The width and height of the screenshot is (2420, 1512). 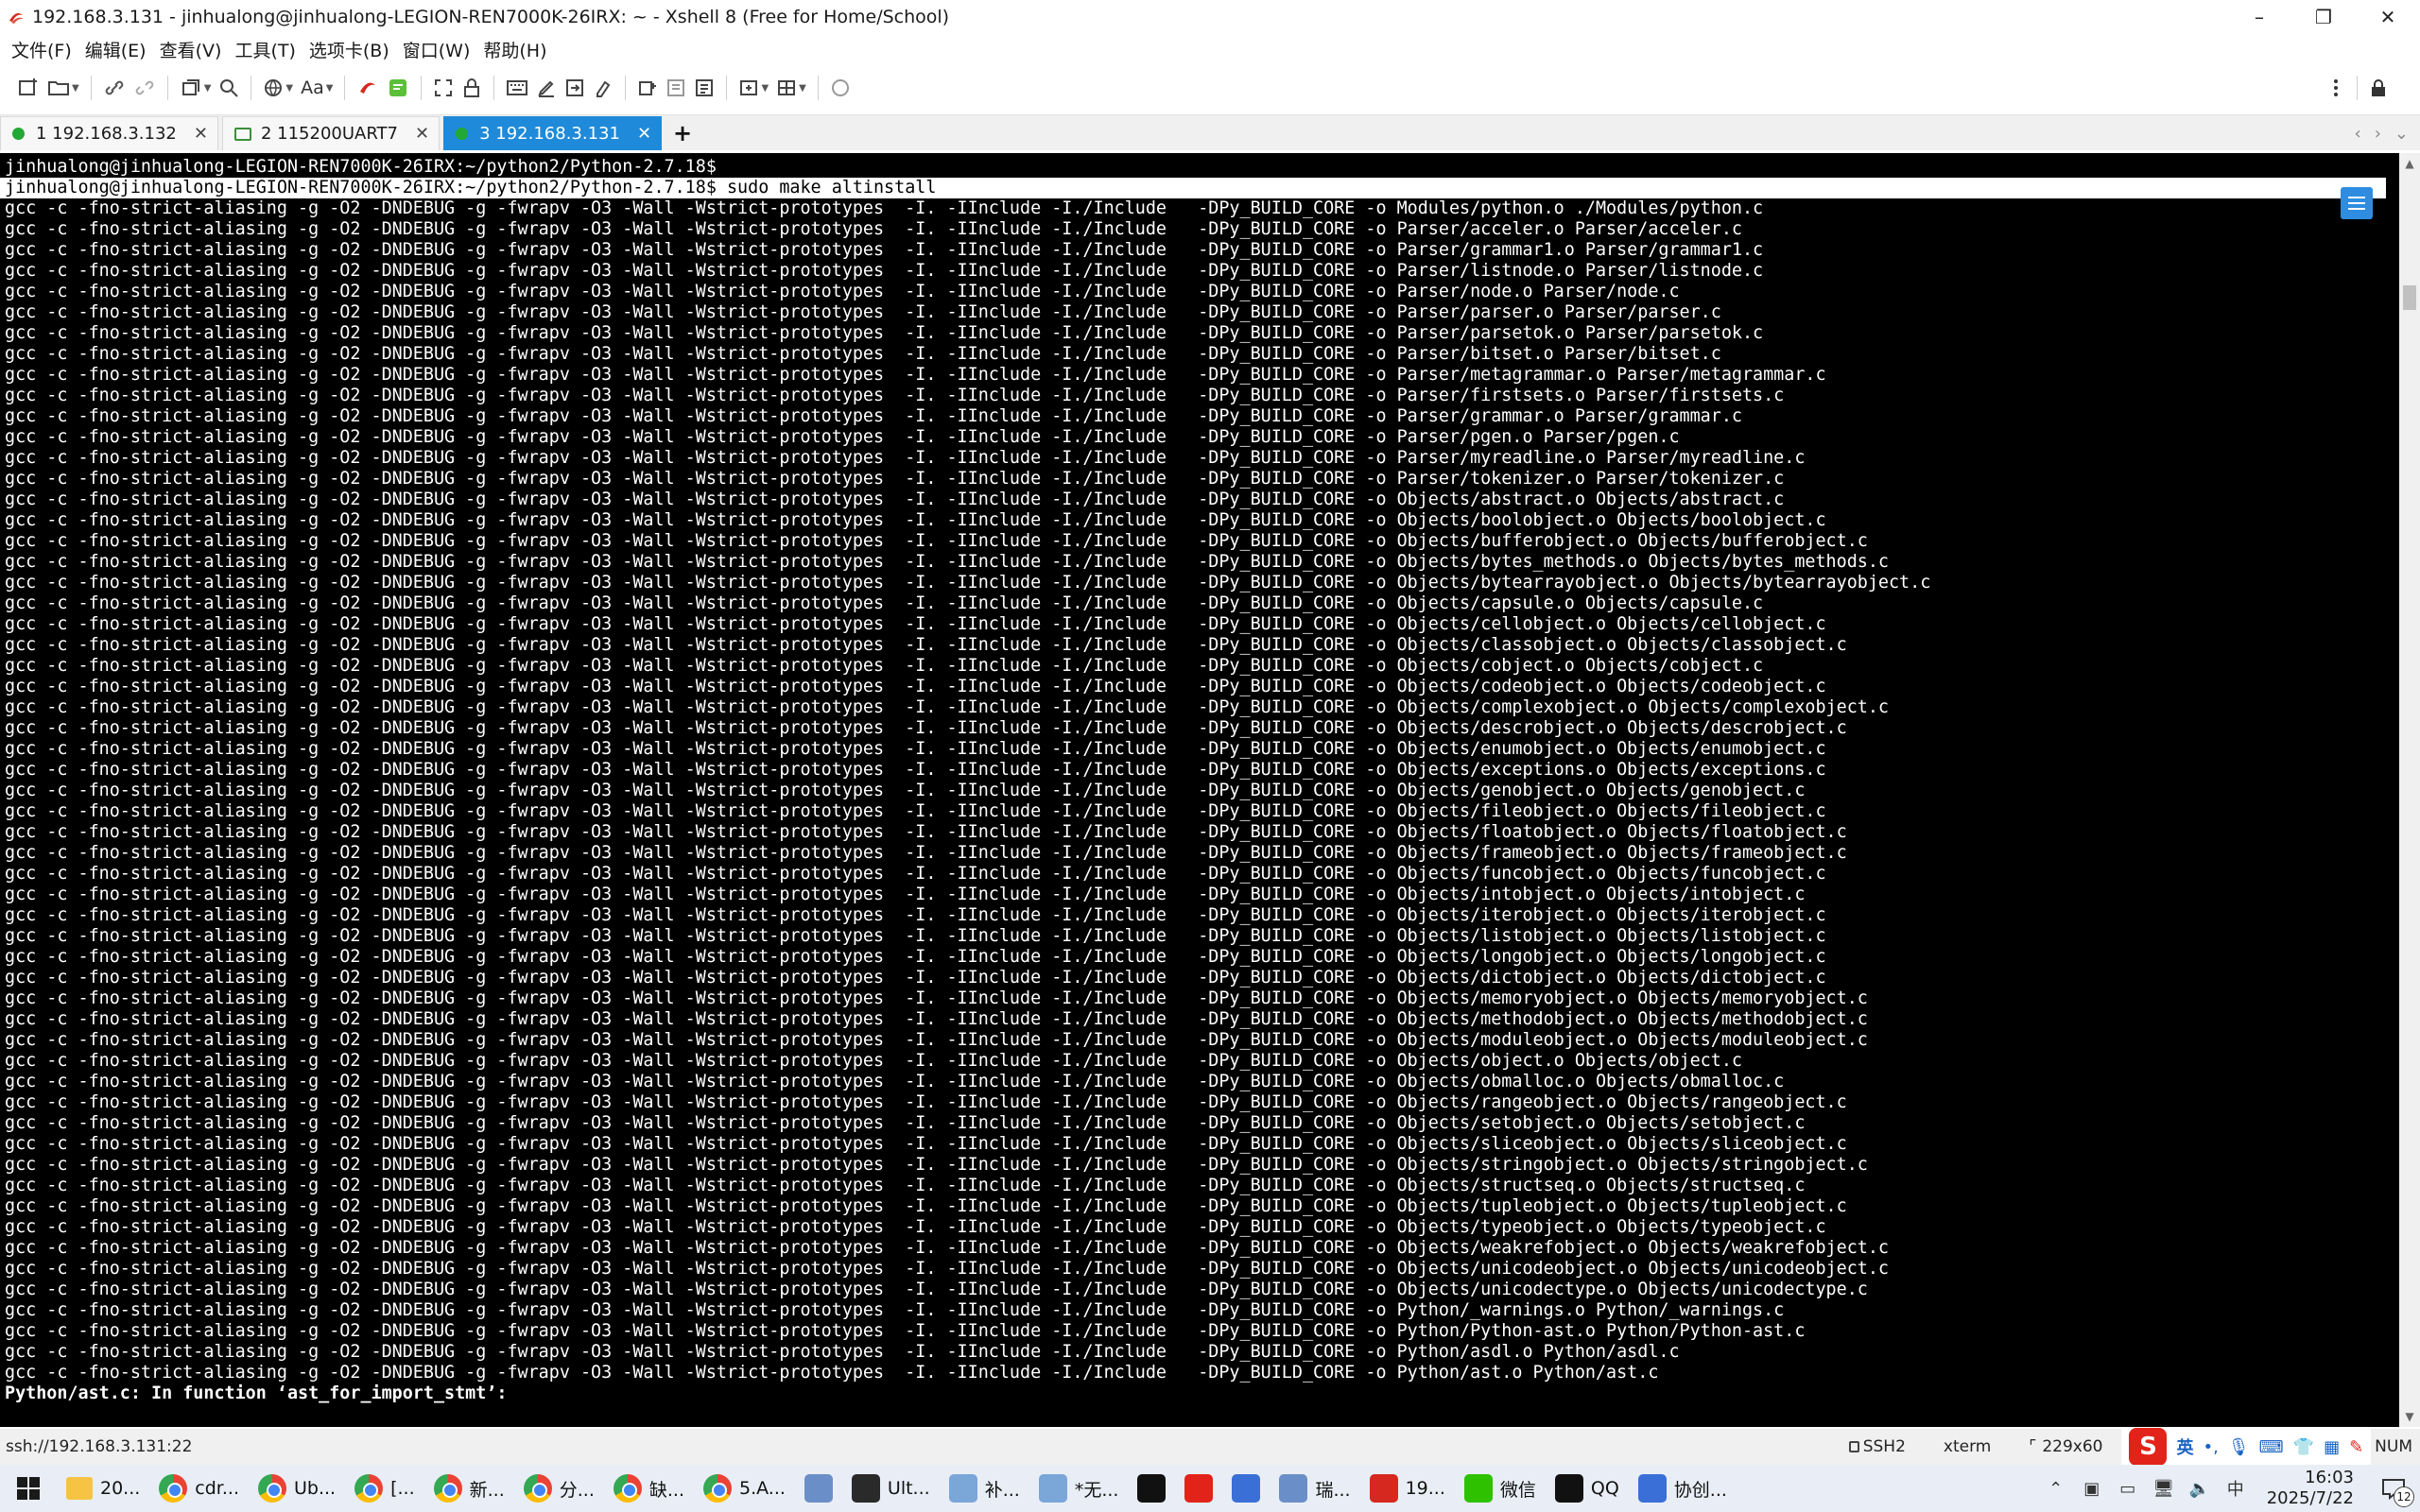 I want to click on font-button: Aa ▼, so click(x=317, y=88).